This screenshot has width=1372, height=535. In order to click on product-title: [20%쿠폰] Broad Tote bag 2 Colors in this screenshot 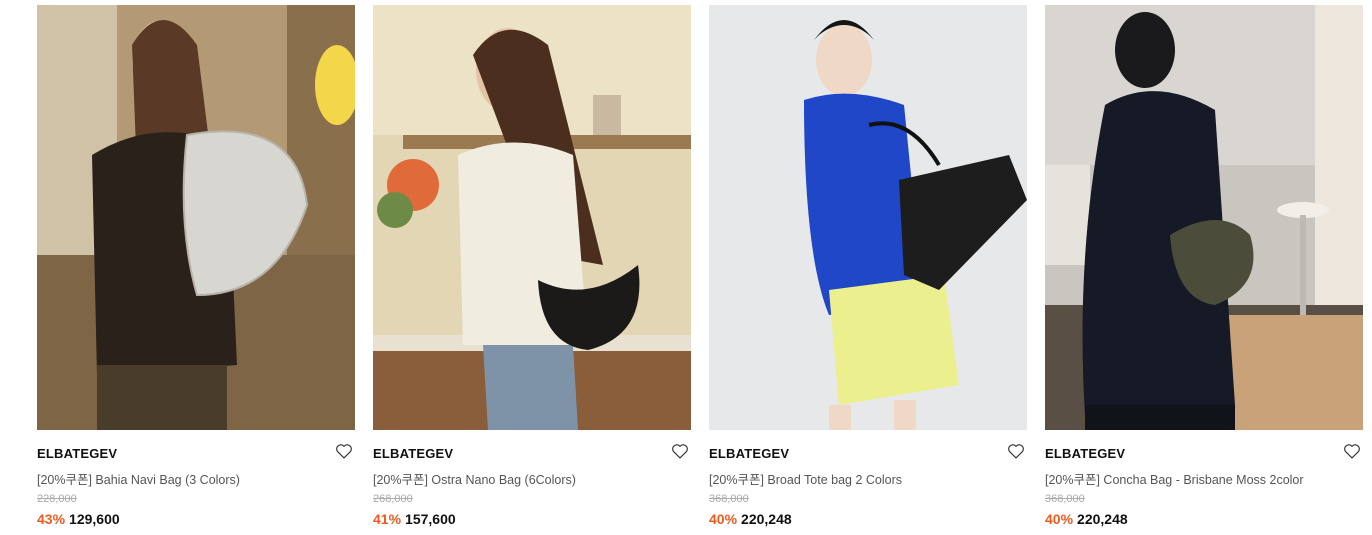, I will do `click(805, 478)`.